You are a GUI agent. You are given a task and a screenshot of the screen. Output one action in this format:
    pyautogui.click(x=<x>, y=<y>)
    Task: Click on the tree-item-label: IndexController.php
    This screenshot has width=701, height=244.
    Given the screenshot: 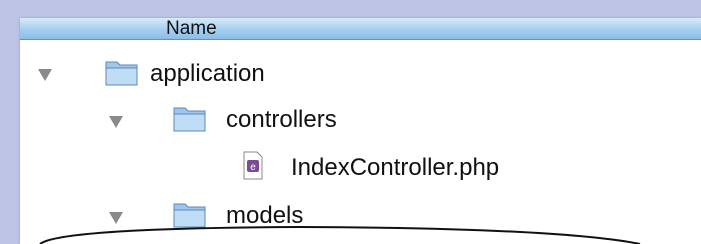 What is the action you would take?
    pyautogui.click(x=395, y=167)
    